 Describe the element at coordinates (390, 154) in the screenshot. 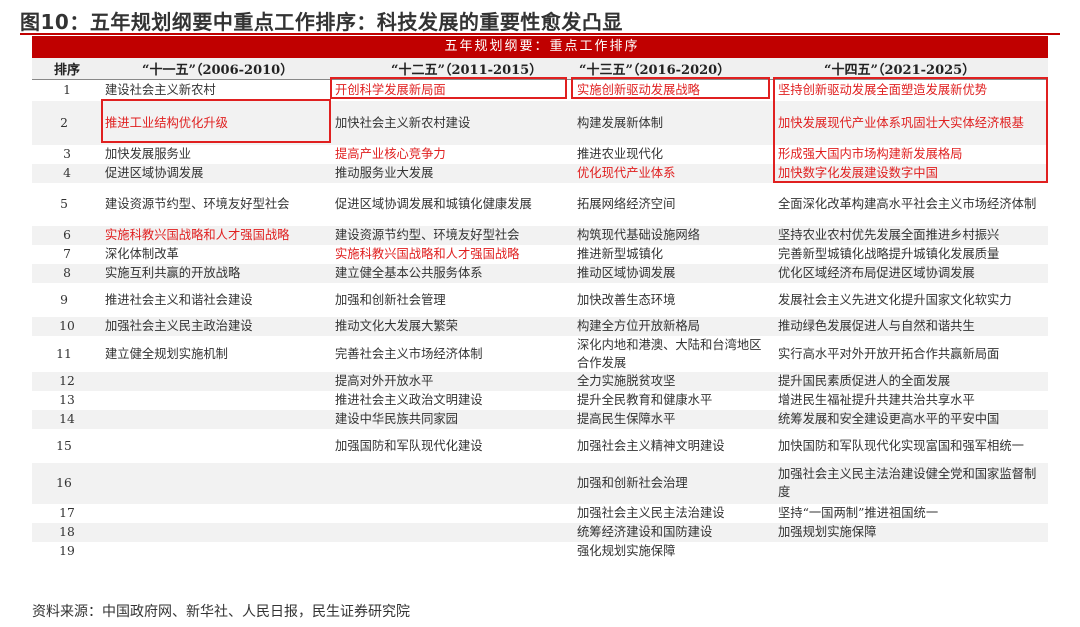

I see `plan-12-cell: 提高产业核心竞争力` at that location.